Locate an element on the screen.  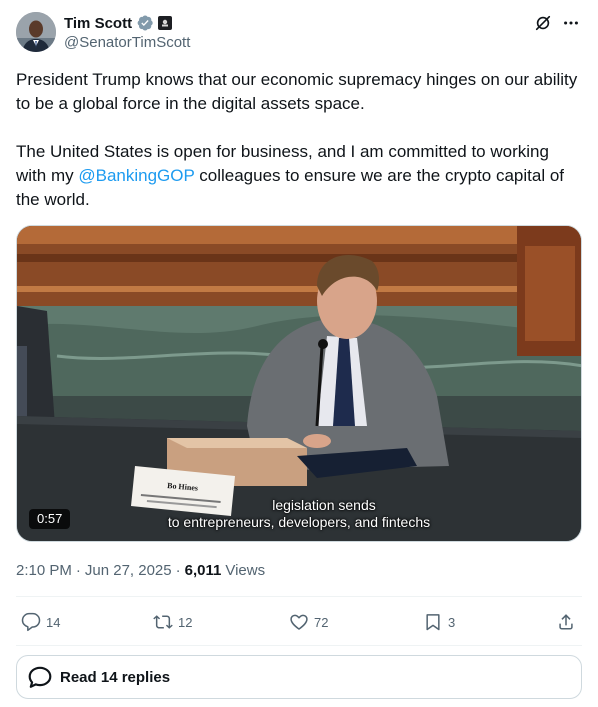
mention-link: @BankingGOP is located at coordinates (136, 175).